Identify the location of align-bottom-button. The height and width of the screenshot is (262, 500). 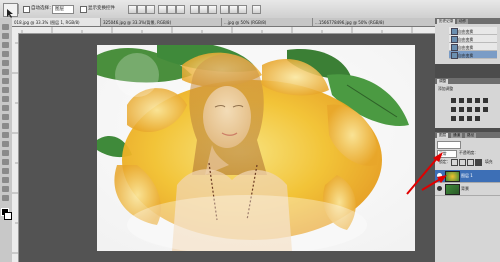
(150, 9).